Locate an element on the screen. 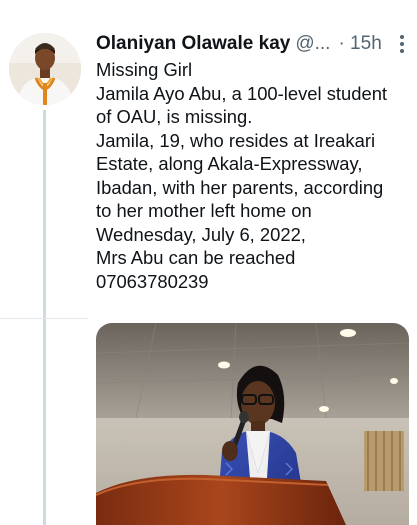 This screenshot has height=525, width=417. tweet-header: Olaniyan Olawale kay @... · 15h is located at coordinates (253, 44).